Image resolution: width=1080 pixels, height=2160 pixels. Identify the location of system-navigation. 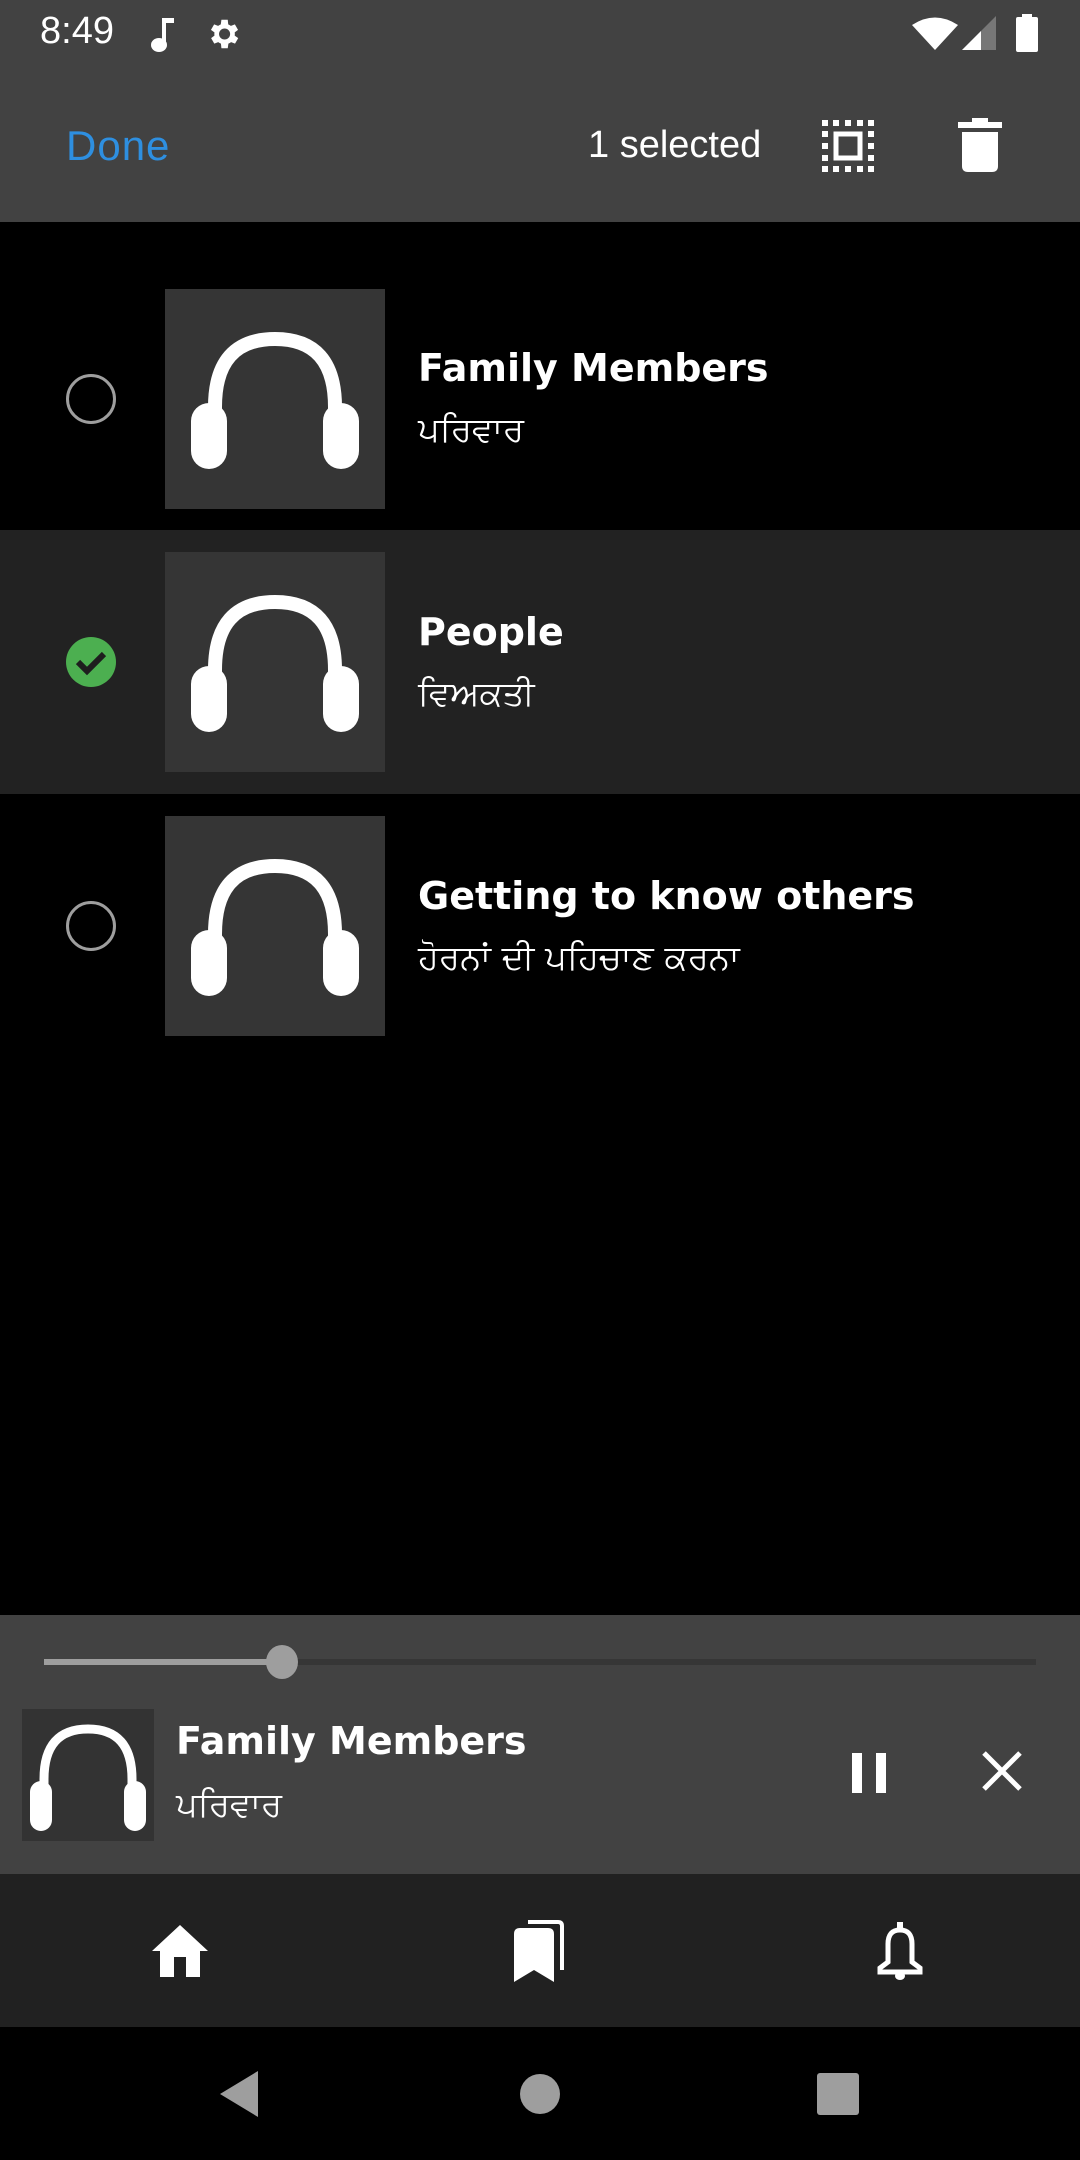
(540, 2093).